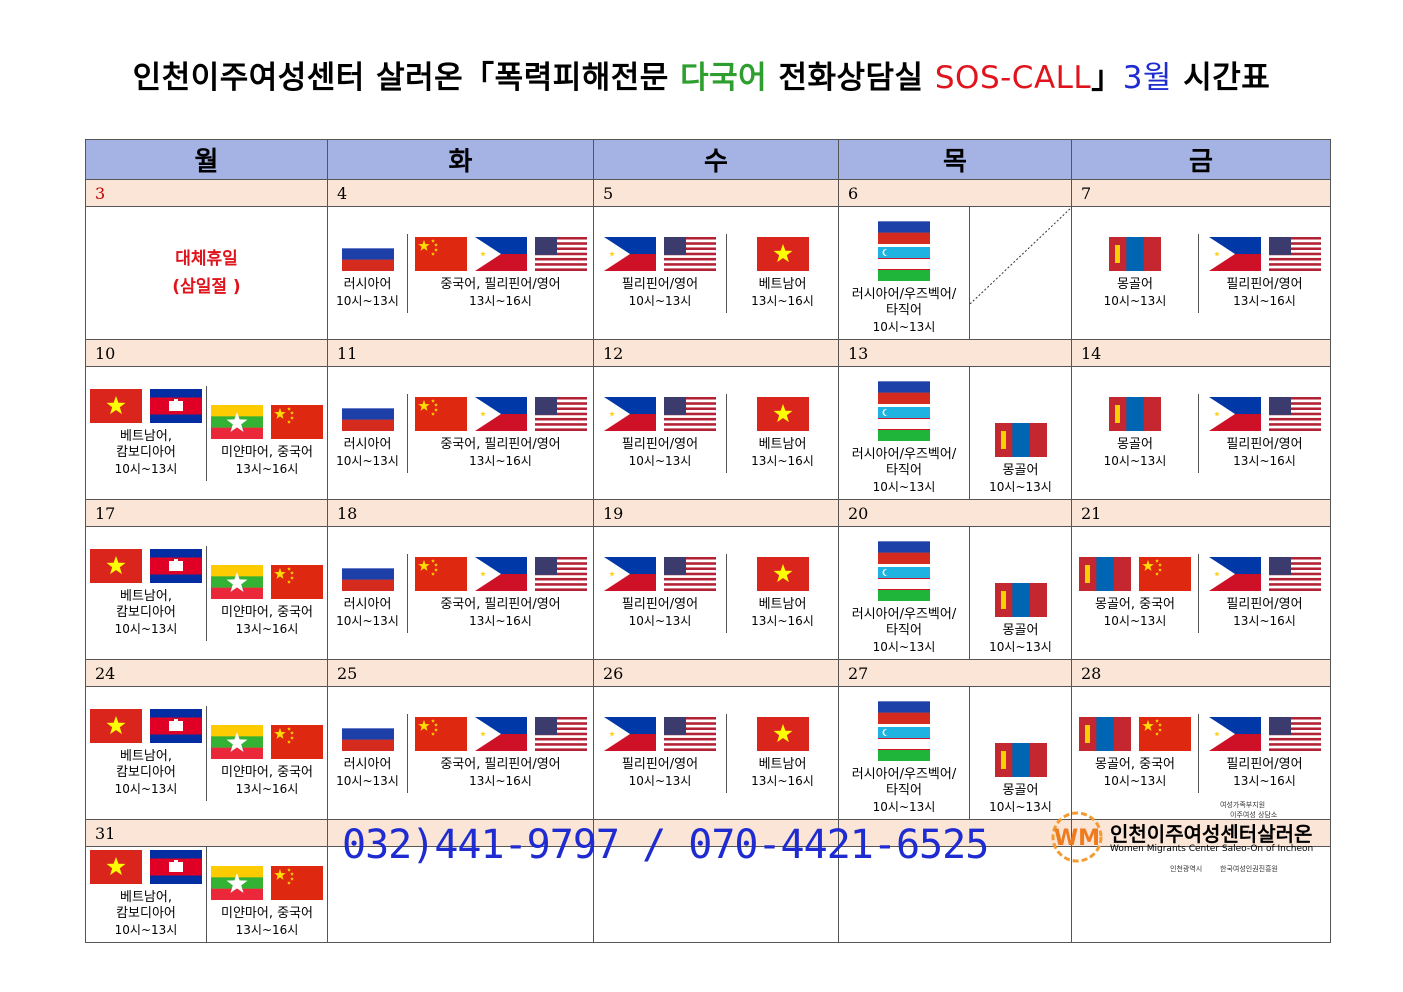  What do you see at coordinates (716, 433) in the screenshot?
I see `day-cell: 필리핀어/영어 10시~13시 베트남어 13시~16시` at bounding box center [716, 433].